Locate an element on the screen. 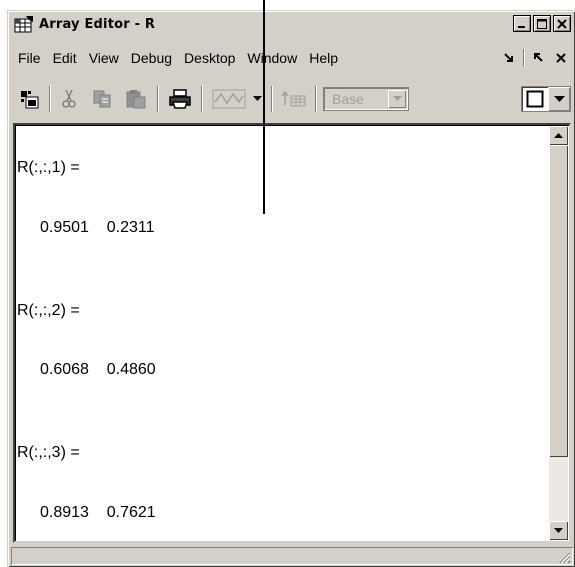  title-bar: Array Editor - R is located at coordinates (292, 24).